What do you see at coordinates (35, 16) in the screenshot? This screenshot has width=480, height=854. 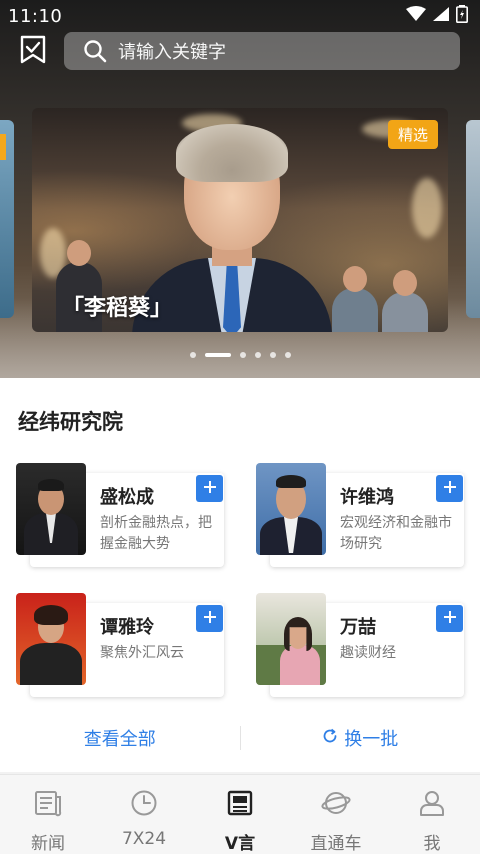 I see `status-time: 11:10` at bounding box center [35, 16].